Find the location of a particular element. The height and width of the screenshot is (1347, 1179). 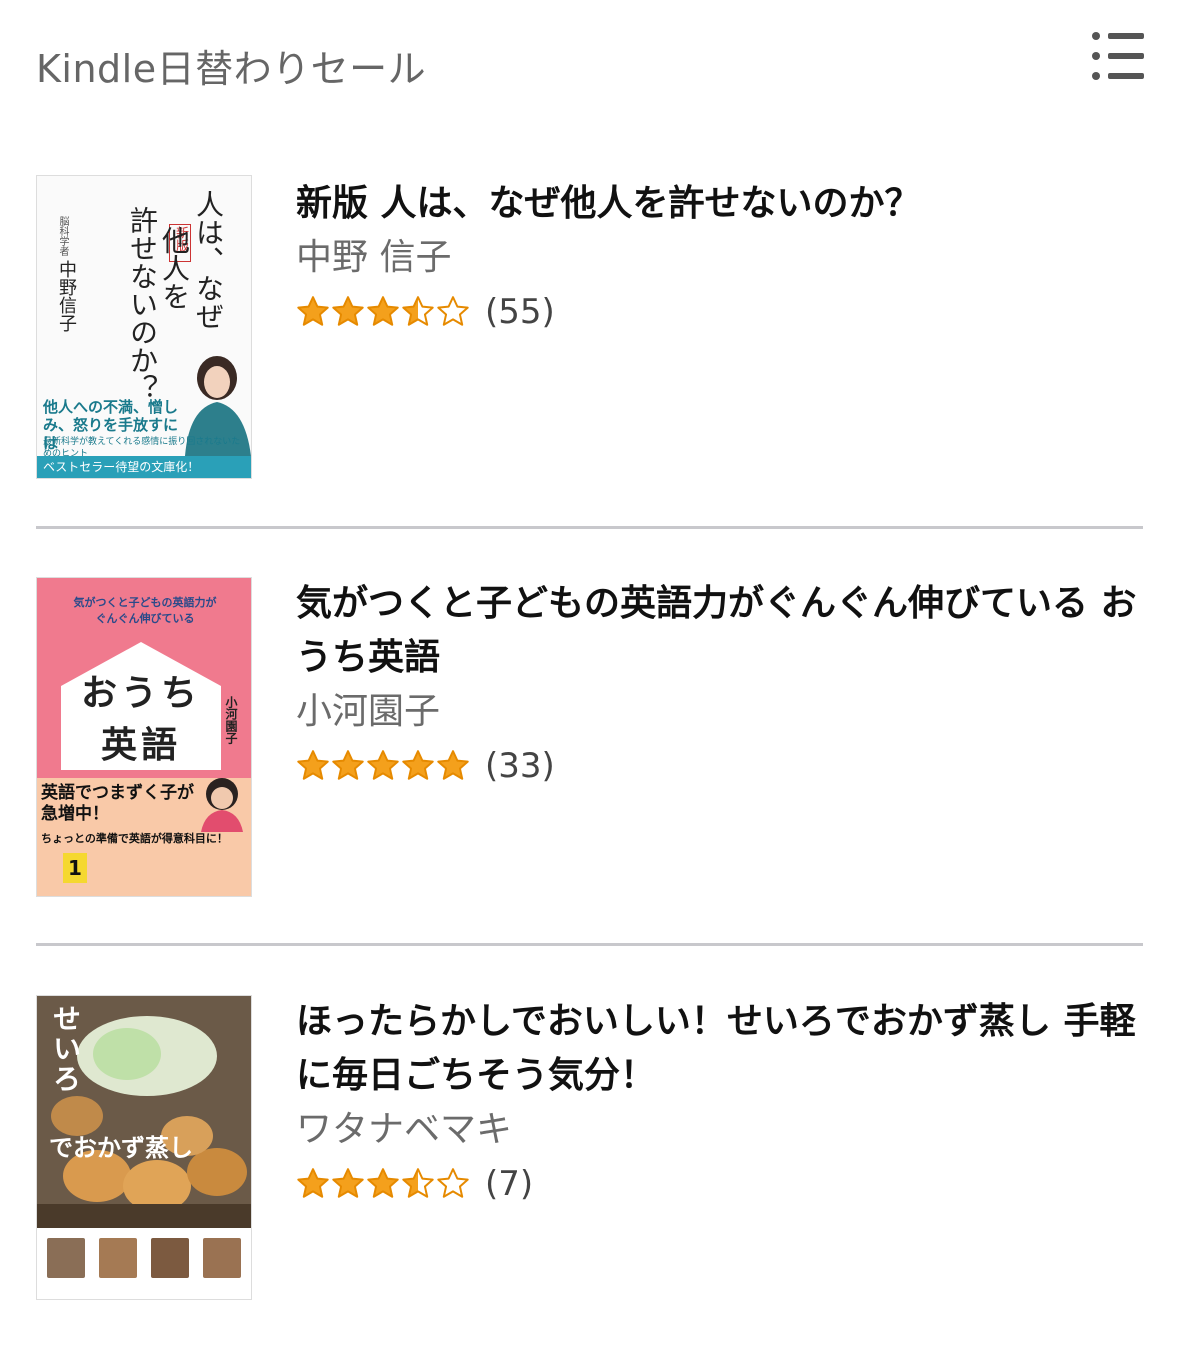

review-count: (55) is located at coordinates (520, 312).